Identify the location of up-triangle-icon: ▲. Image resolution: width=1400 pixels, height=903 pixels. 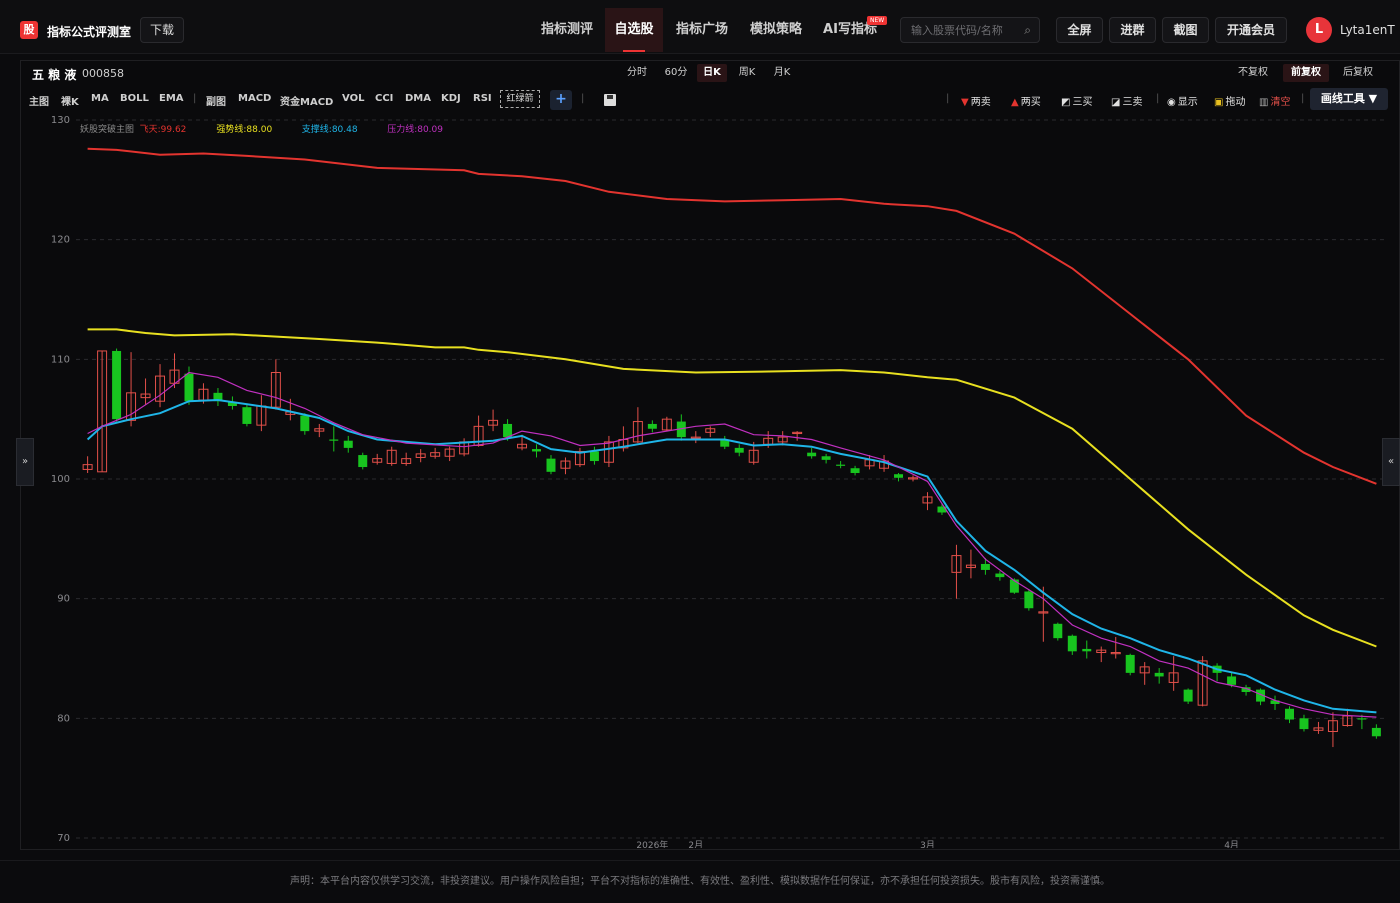
(1015, 102).